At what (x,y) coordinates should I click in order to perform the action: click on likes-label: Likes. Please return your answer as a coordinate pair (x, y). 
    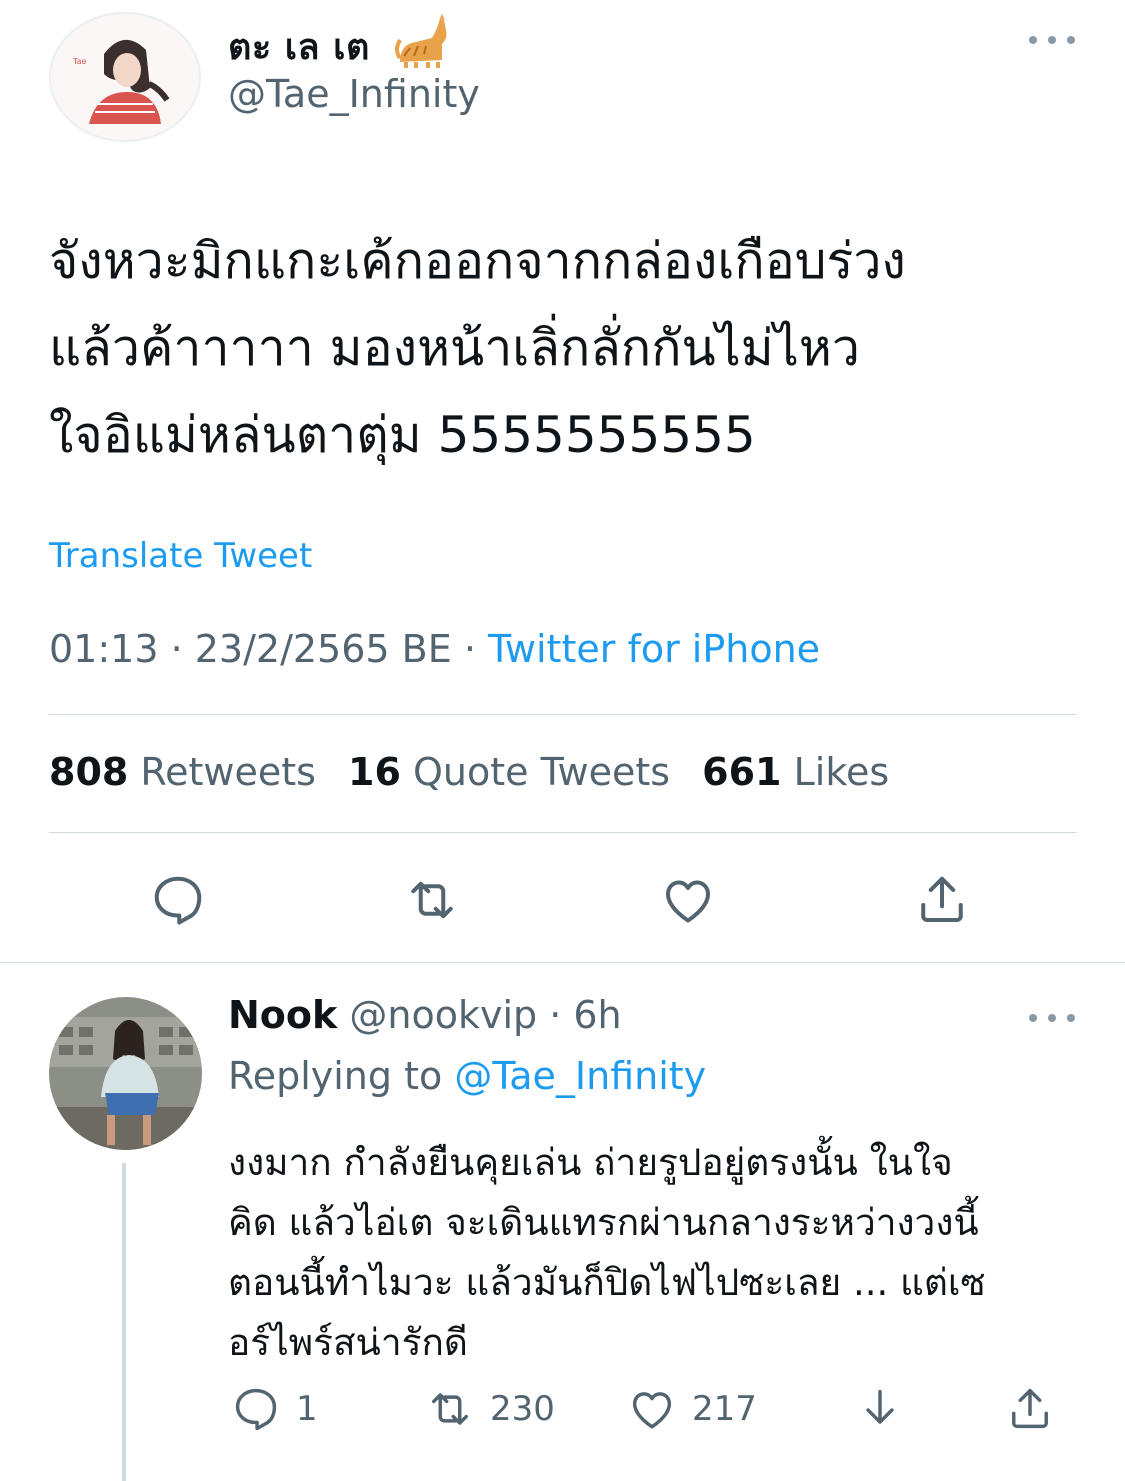
    Looking at the image, I should click on (841, 772).